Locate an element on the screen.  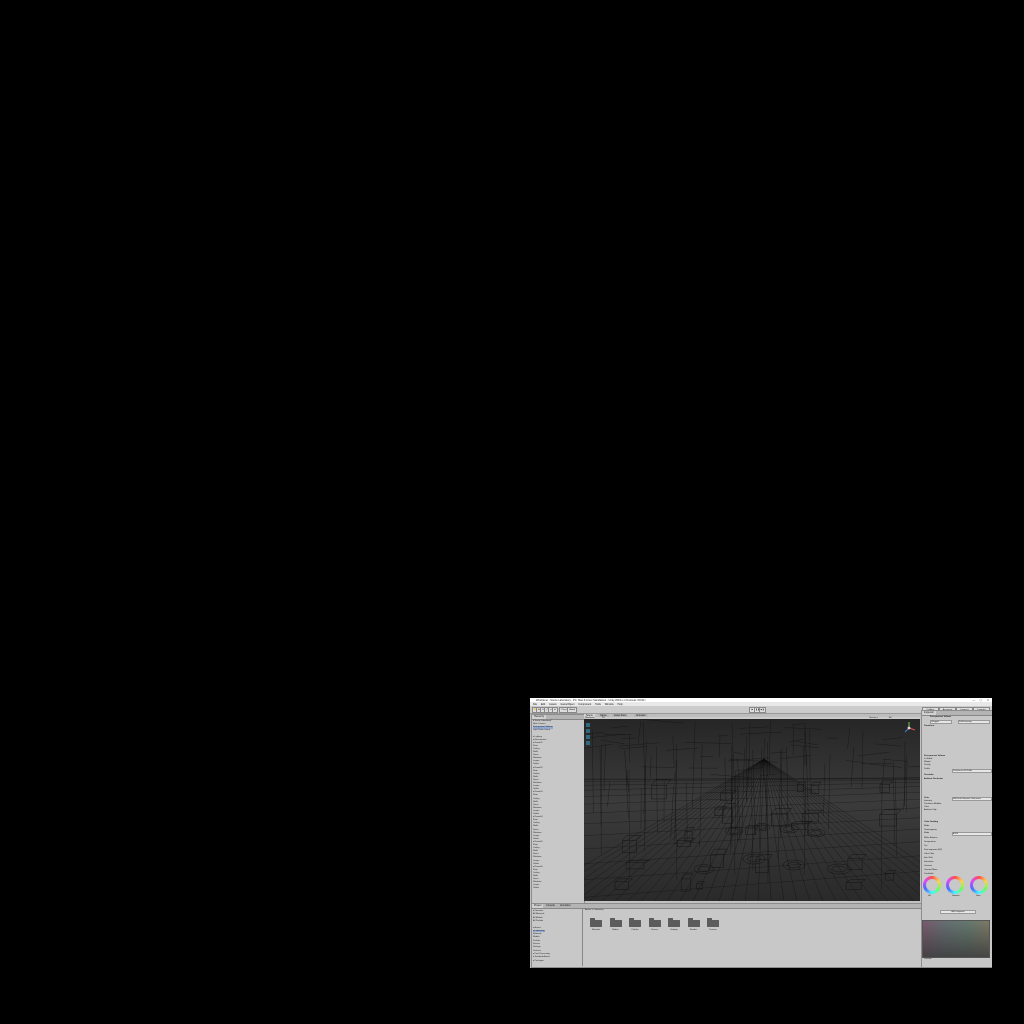
project-tree-item: ▸ Laboratory is located at coordinates (539, 931).